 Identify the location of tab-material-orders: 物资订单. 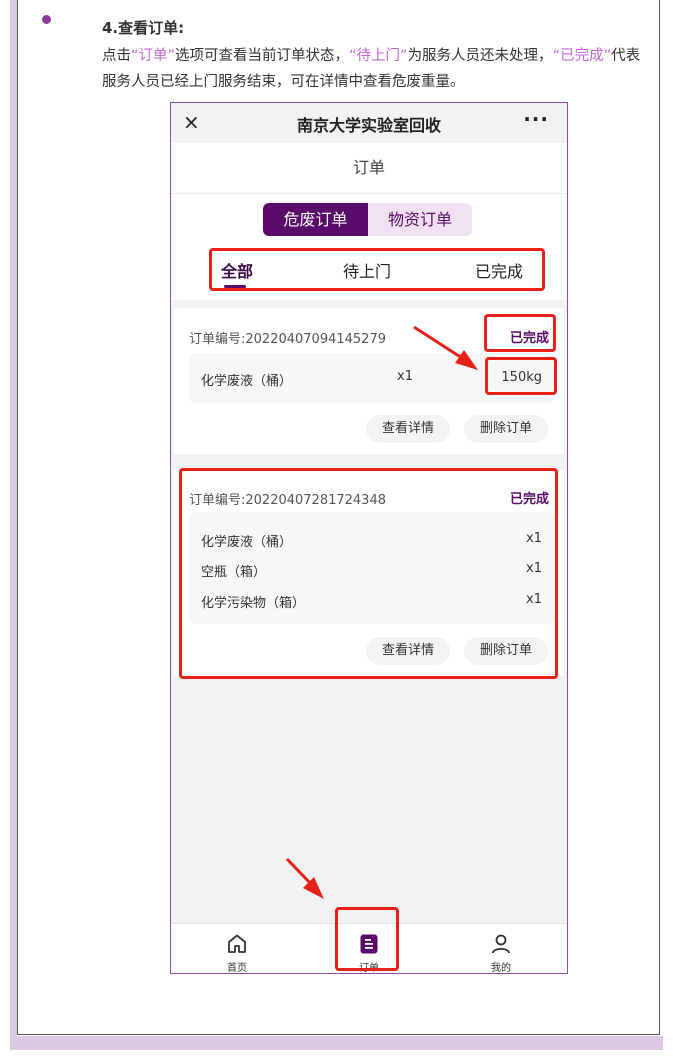
(420, 219).